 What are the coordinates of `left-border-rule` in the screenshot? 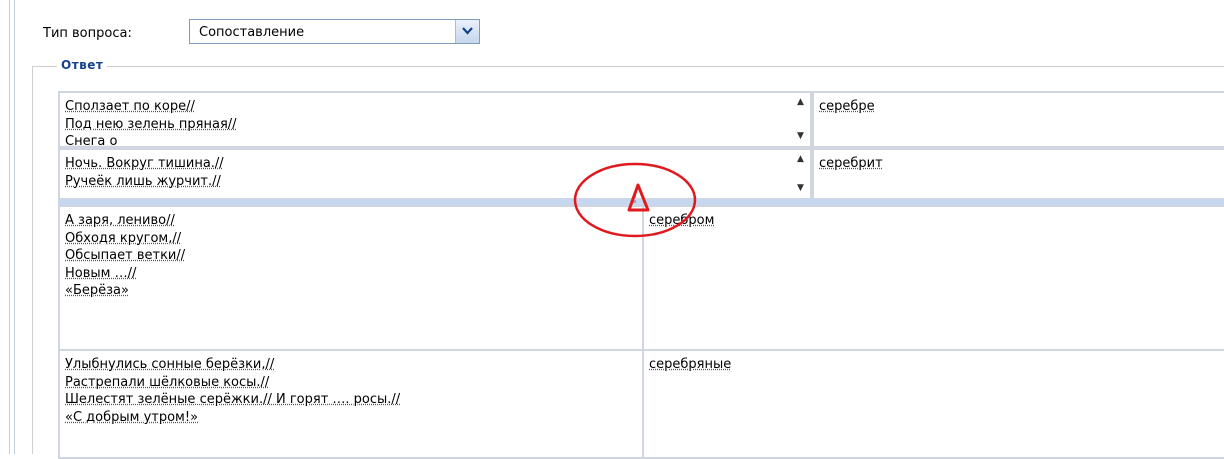 It's located at (9, 227).